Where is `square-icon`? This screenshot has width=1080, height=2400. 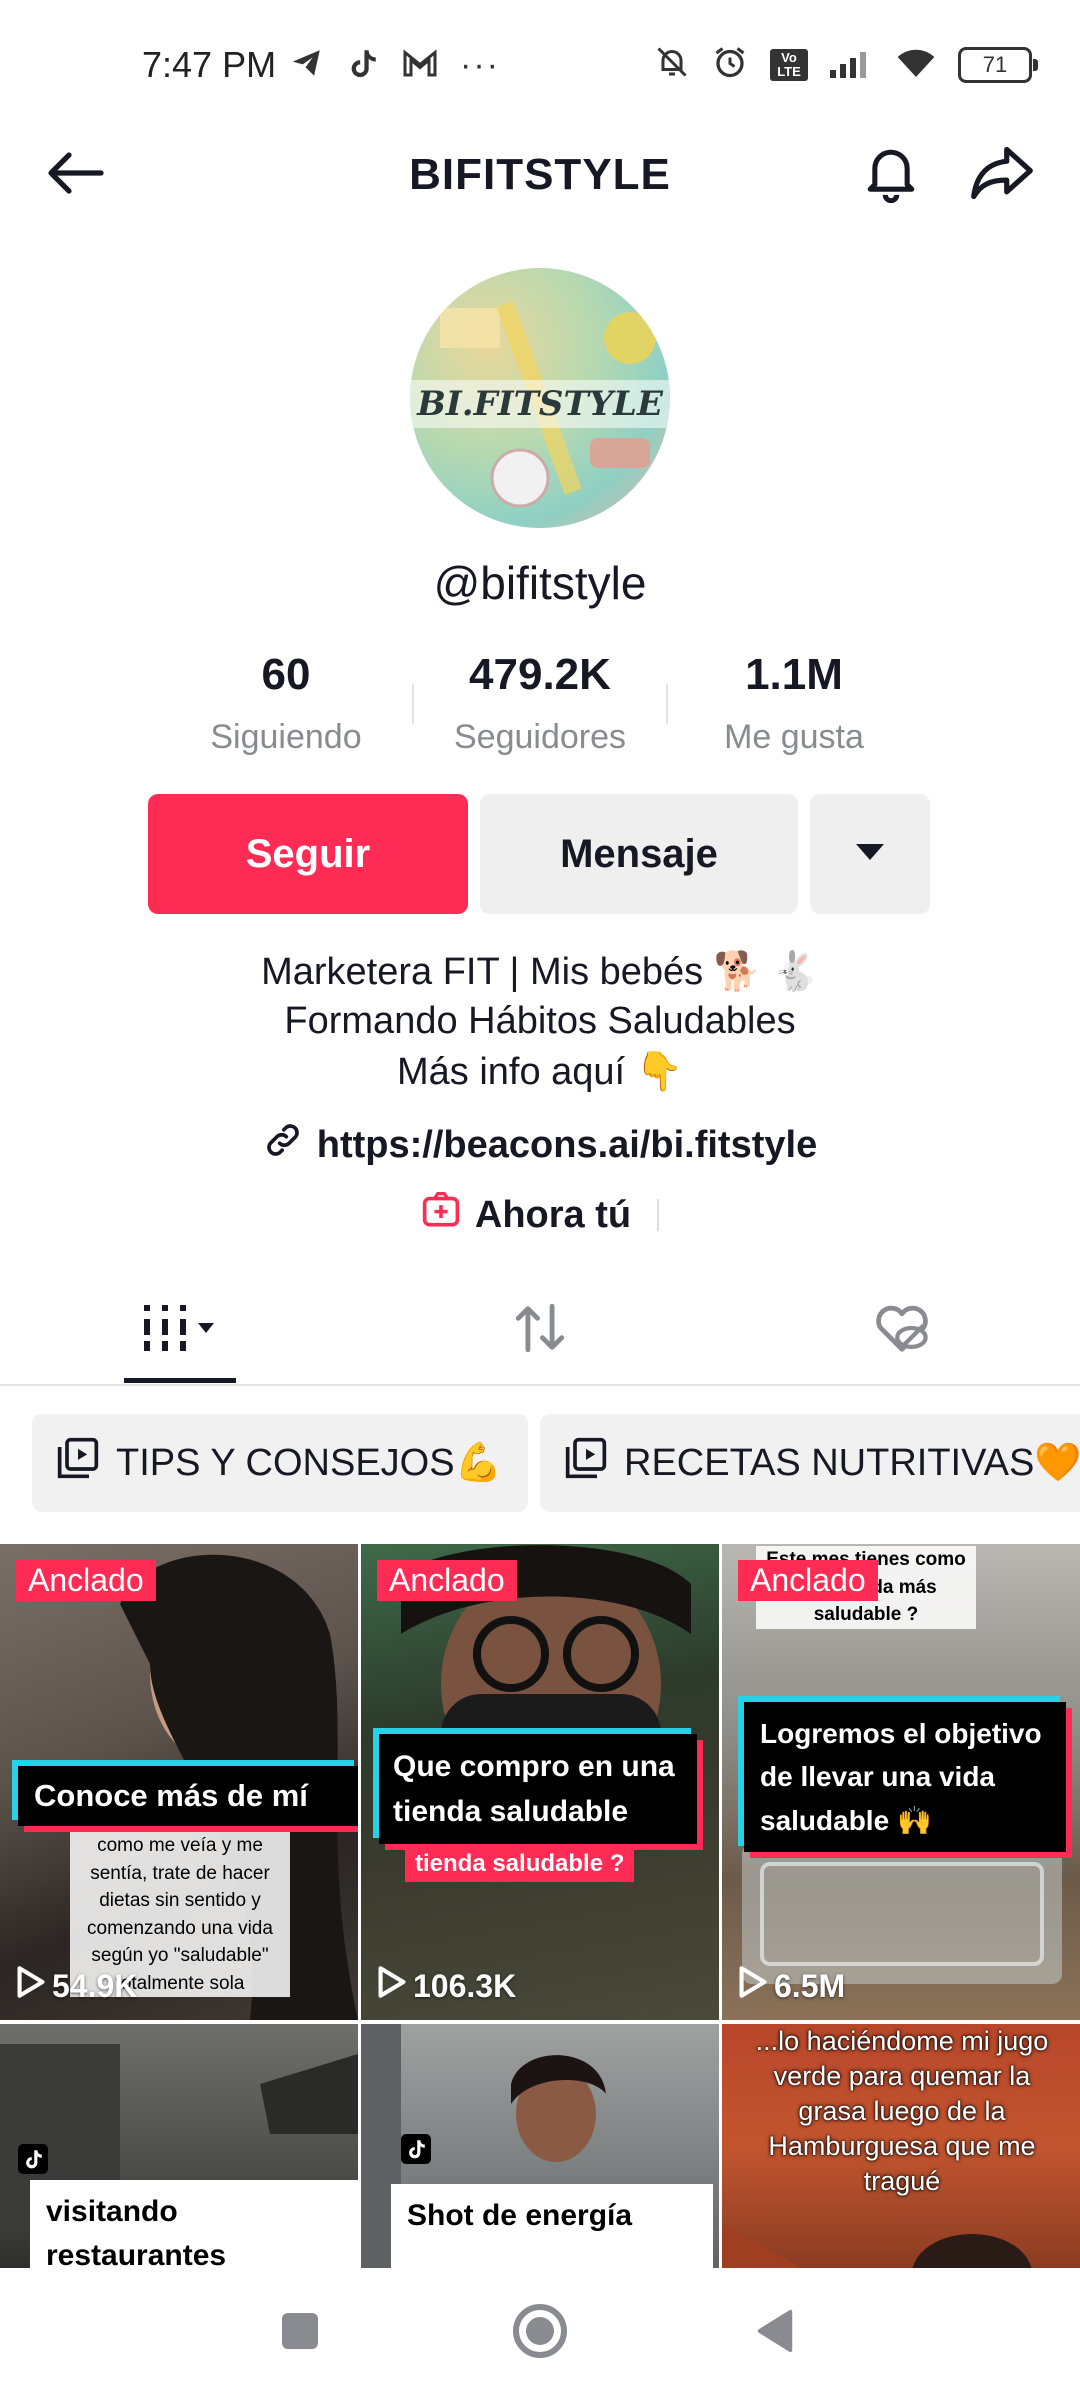 square-icon is located at coordinates (300, 2333).